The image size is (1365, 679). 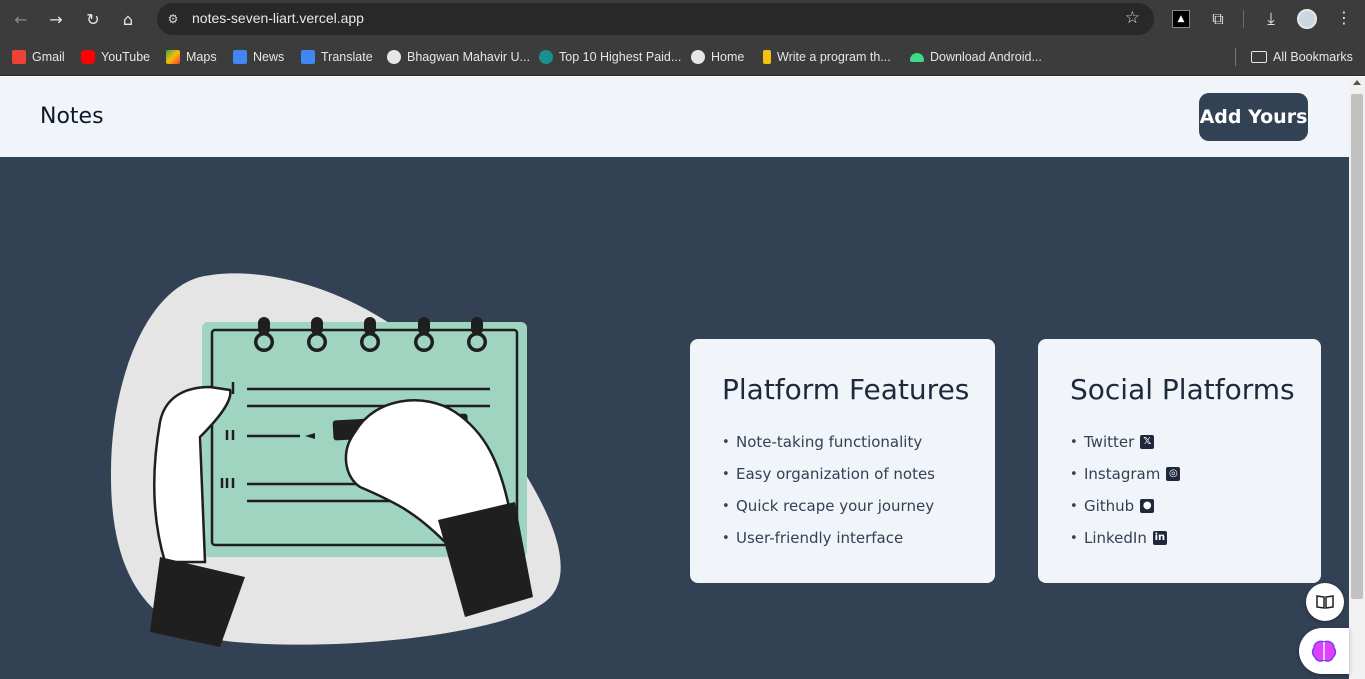 What do you see at coordinates (1181, 19) in the screenshot?
I see `extension-icon: ▲` at bounding box center [1181, 19].